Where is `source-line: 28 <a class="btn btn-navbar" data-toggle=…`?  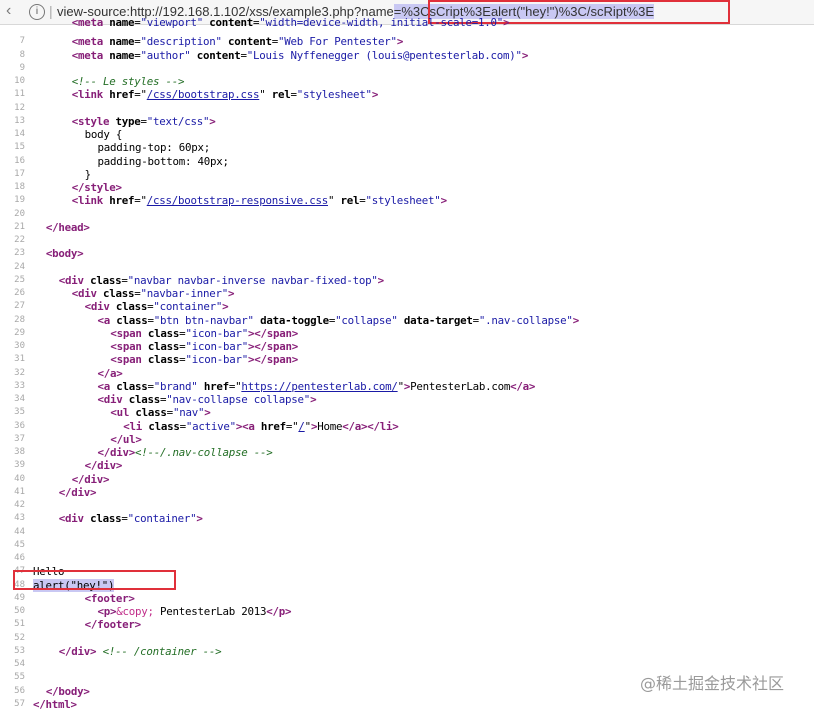 source-line: 28 <a class="btn btn-navbar" data-toggle=… is located at coordinates (407, 320).